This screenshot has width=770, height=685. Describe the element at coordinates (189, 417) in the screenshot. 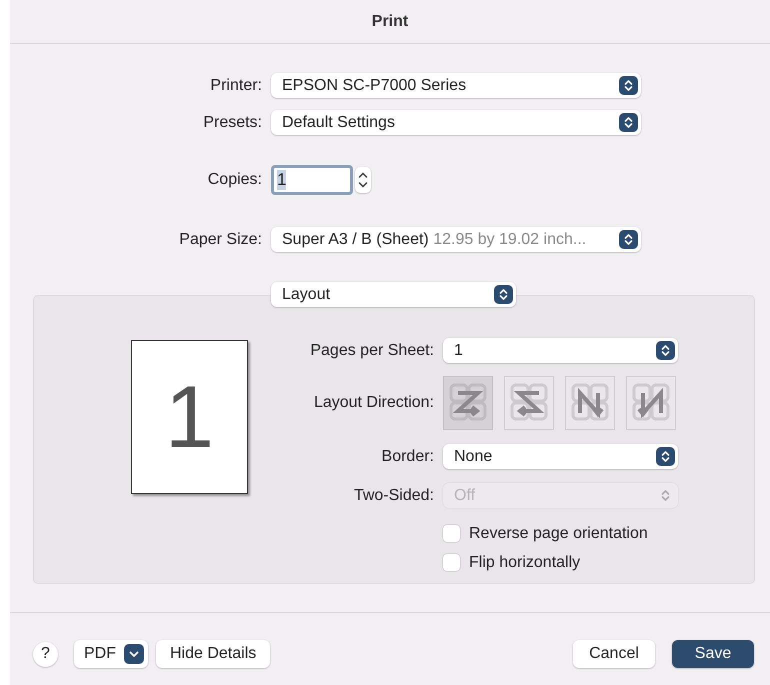

I see `page-number: 1` at that location.